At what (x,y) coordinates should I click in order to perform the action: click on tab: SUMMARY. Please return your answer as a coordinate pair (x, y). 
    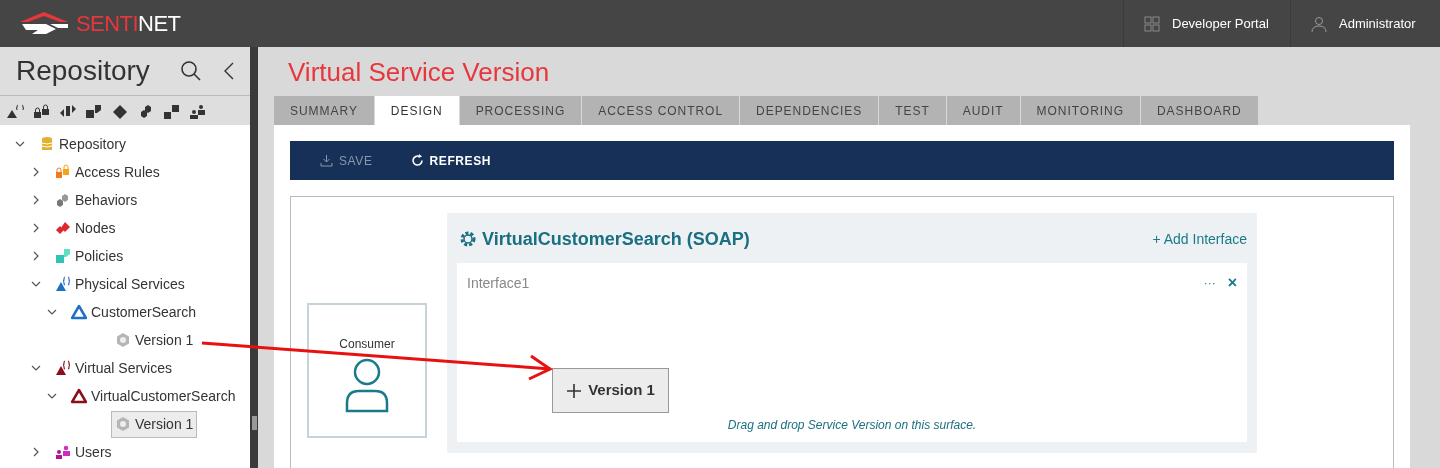
    Looking at the image, I should click on (324, 110).